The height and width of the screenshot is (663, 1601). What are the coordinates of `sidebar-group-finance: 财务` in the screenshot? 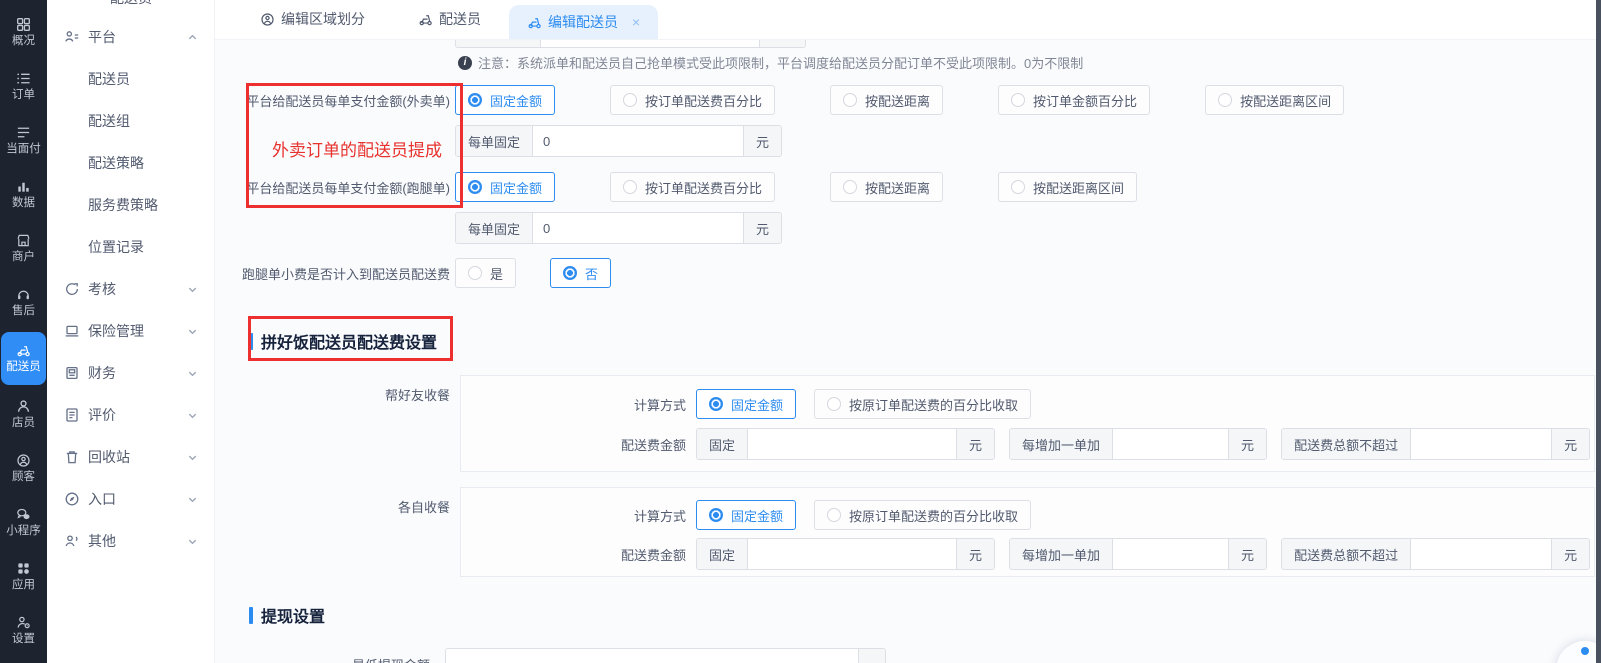 It's located at (130, 373).